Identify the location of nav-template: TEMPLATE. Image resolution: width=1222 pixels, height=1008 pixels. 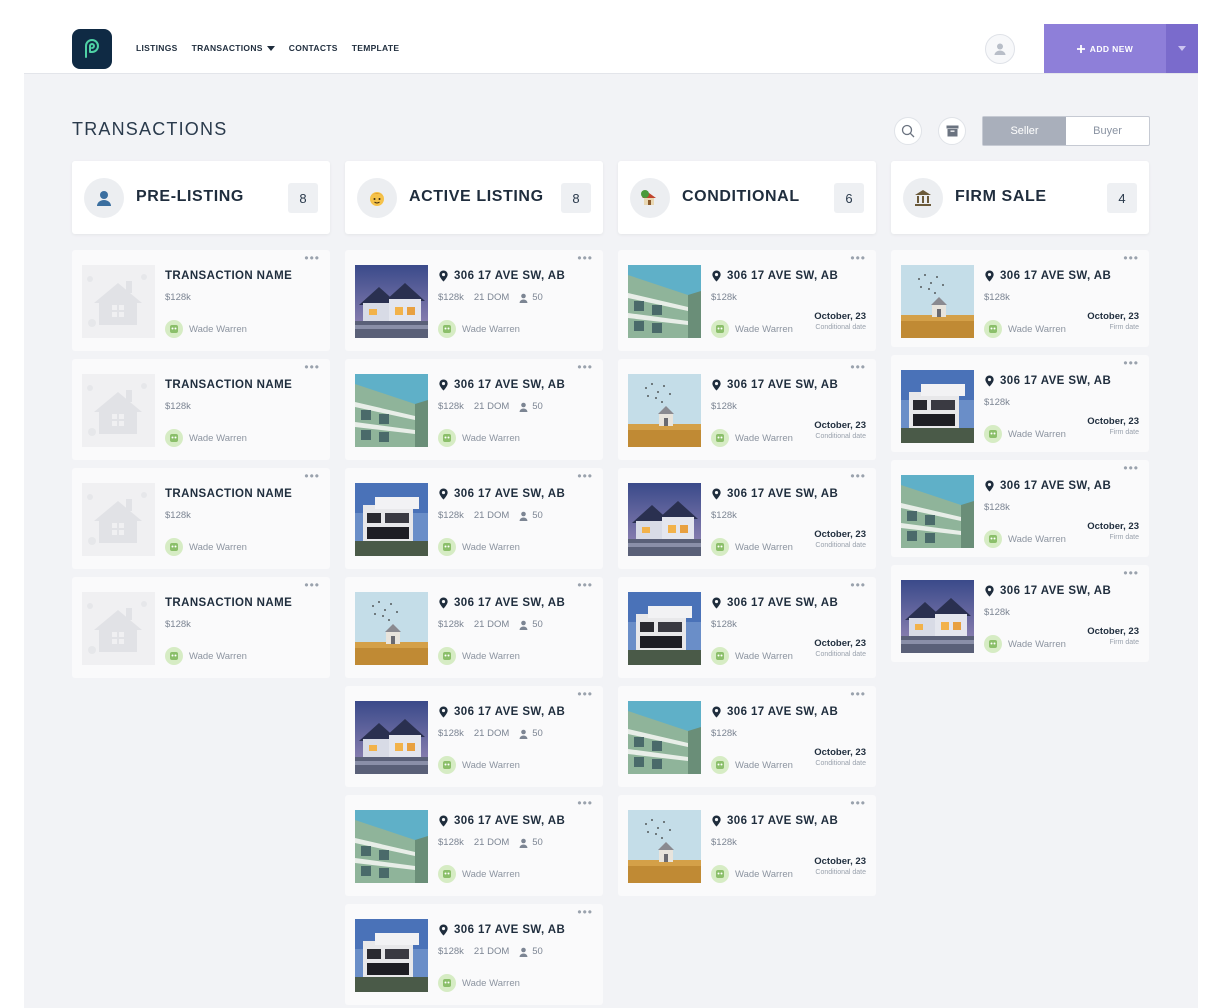
(376, 48).